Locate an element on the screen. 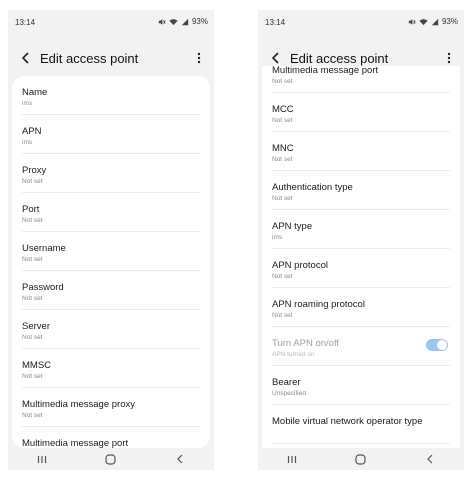  item-label: Server is located at coordinates (36, 326).